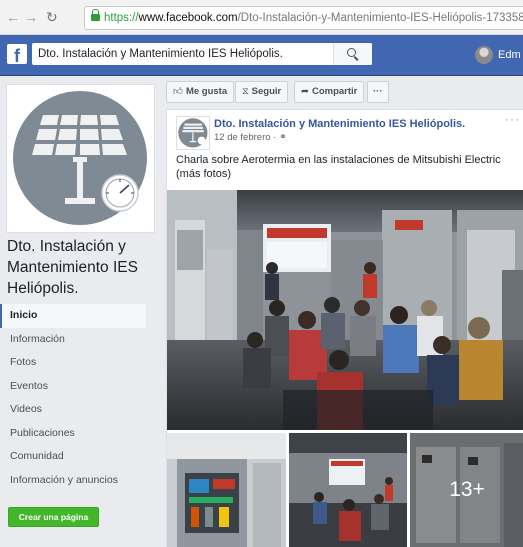  What do you see at coordinates (206, 91) in the screenshot?
I see `like-label: Me gusta` at bounding box center [206, 91].